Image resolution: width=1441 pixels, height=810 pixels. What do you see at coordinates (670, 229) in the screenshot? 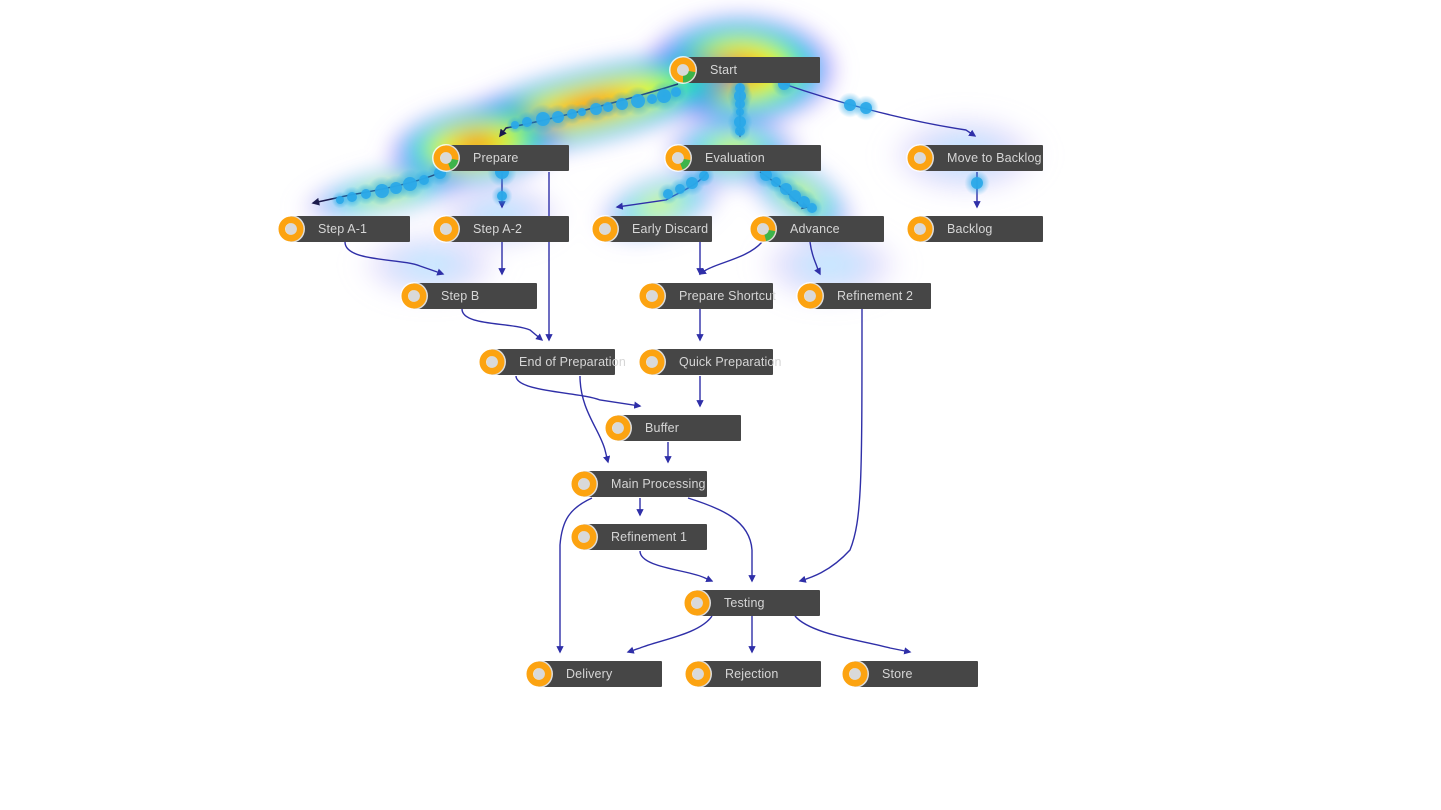
I see `node-label: Early Discard` at bounding box center [670, 229].